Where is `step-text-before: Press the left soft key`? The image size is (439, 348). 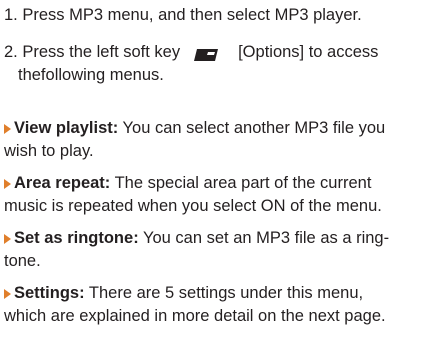 step-text-before: Press the left soft key is located at coordinates (101, 52).